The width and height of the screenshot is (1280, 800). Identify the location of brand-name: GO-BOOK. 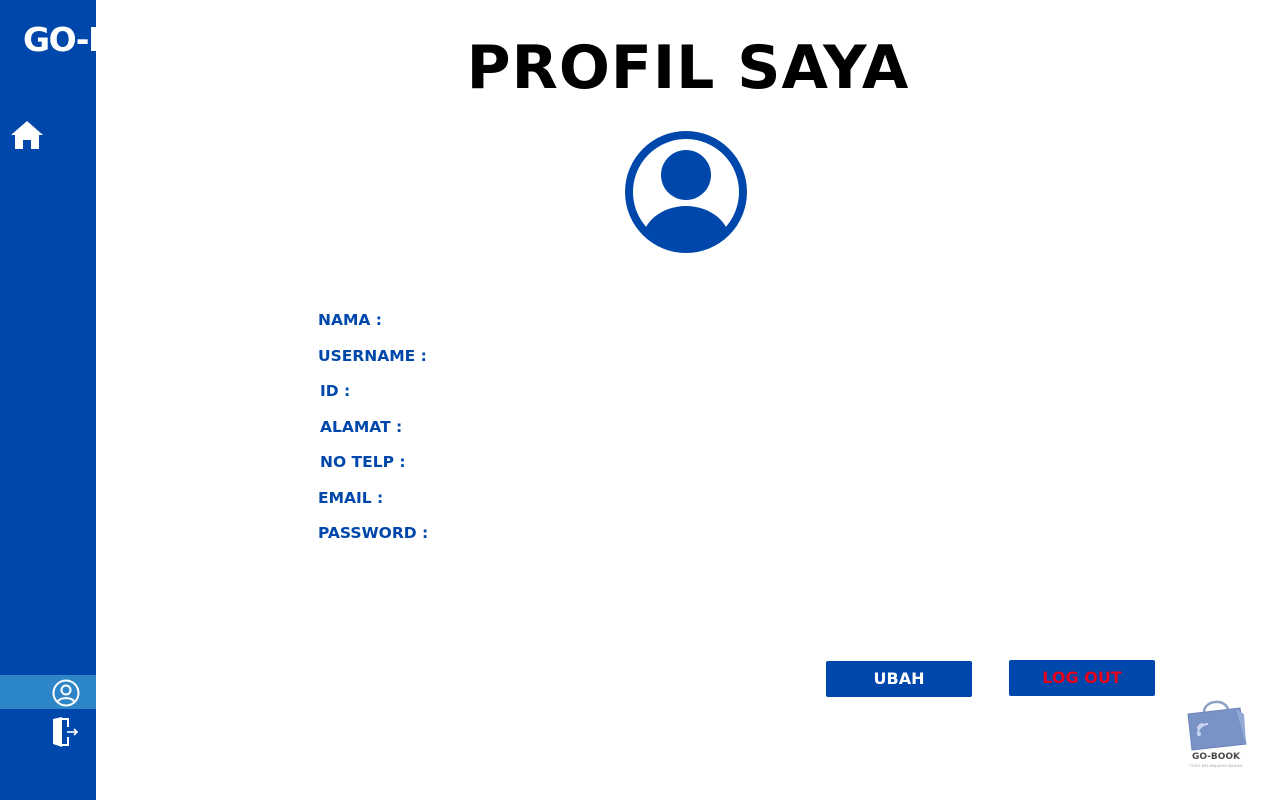
(106, 39).